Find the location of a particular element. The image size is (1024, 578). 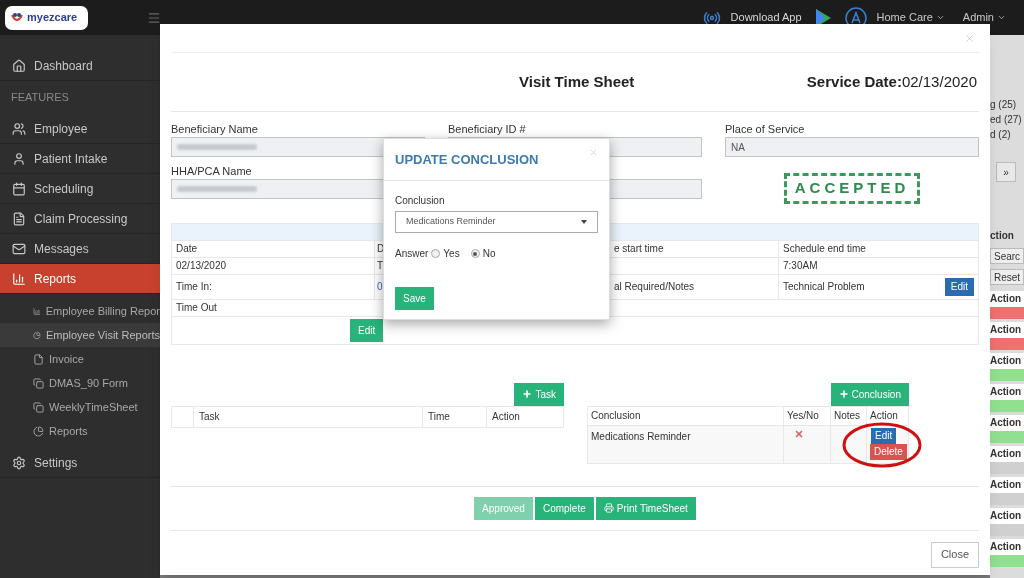

field-label: Beneficiary Name is located at coordinates (215, 129).